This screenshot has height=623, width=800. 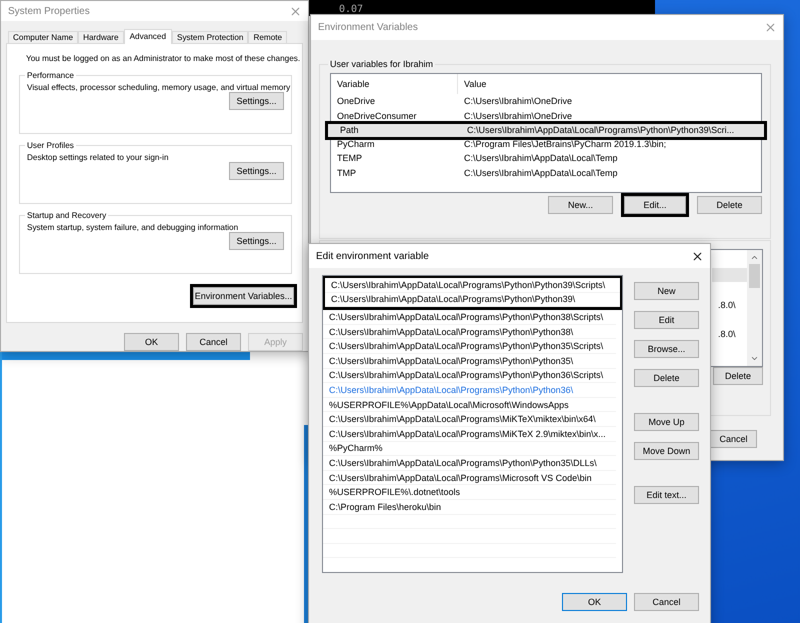 I want to click on scroll-thumb, so click(x=754, y=276).